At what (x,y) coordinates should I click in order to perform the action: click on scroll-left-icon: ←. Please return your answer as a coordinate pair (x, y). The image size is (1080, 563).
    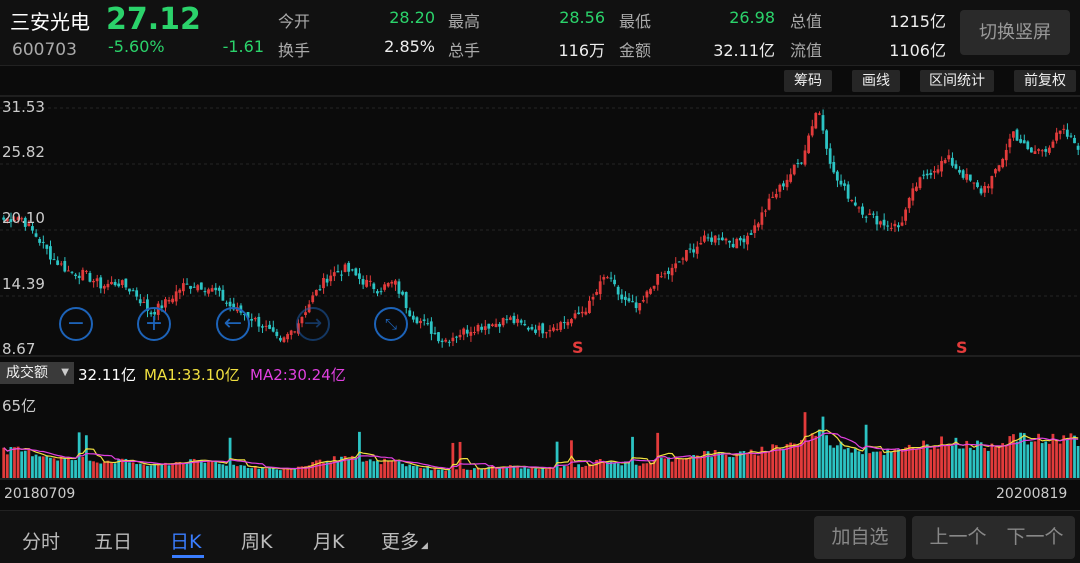
    Looking at the image, I should click on (233, 324).